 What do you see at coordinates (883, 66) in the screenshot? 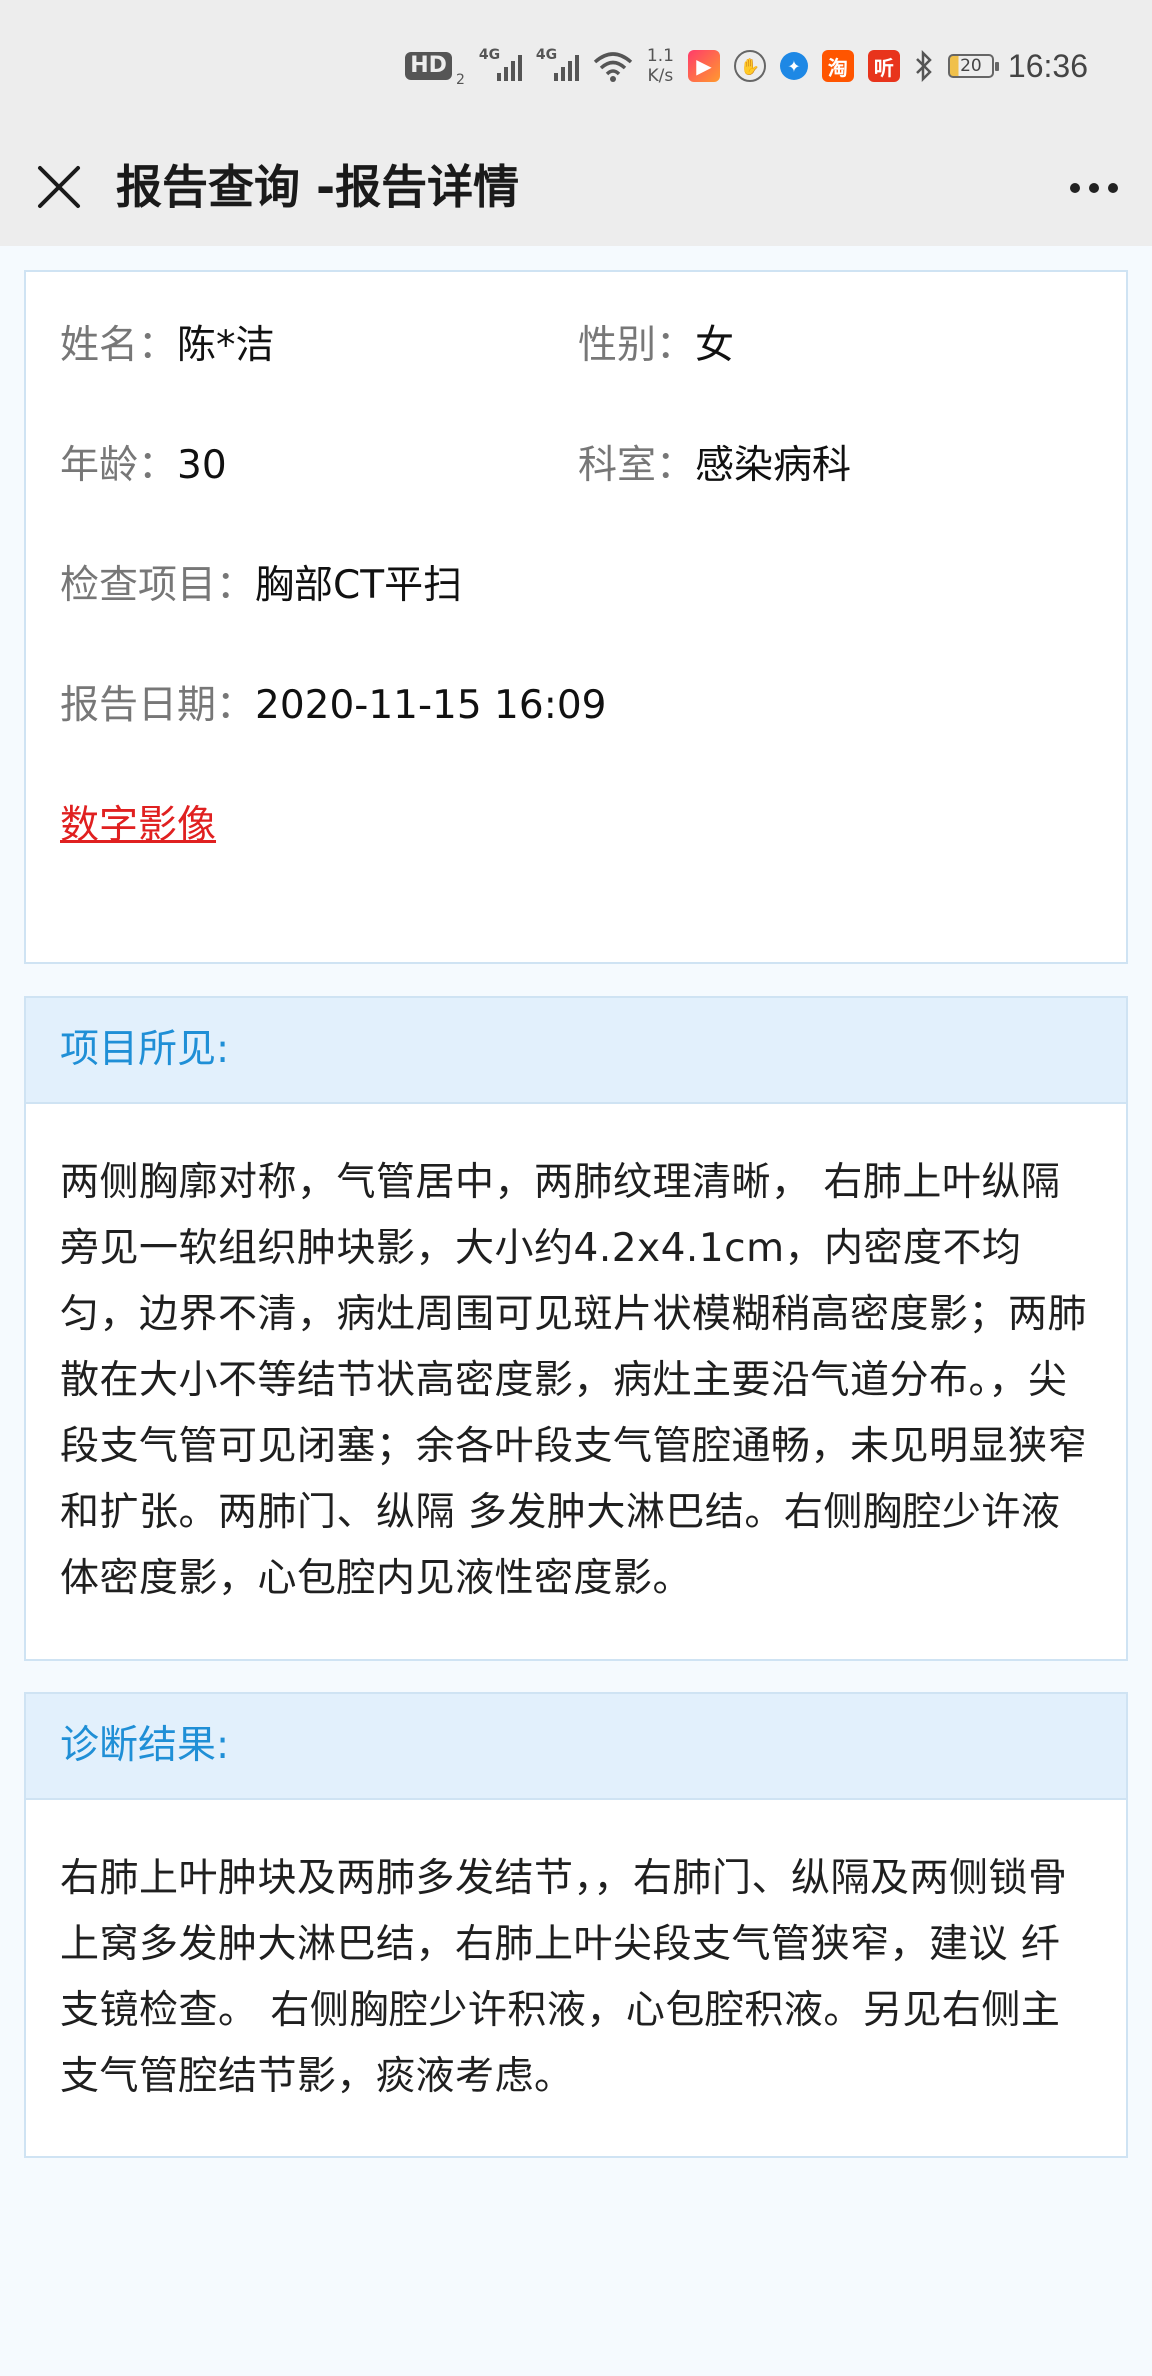
I see `ting-icon: 听` at bounding box center [883, 66].